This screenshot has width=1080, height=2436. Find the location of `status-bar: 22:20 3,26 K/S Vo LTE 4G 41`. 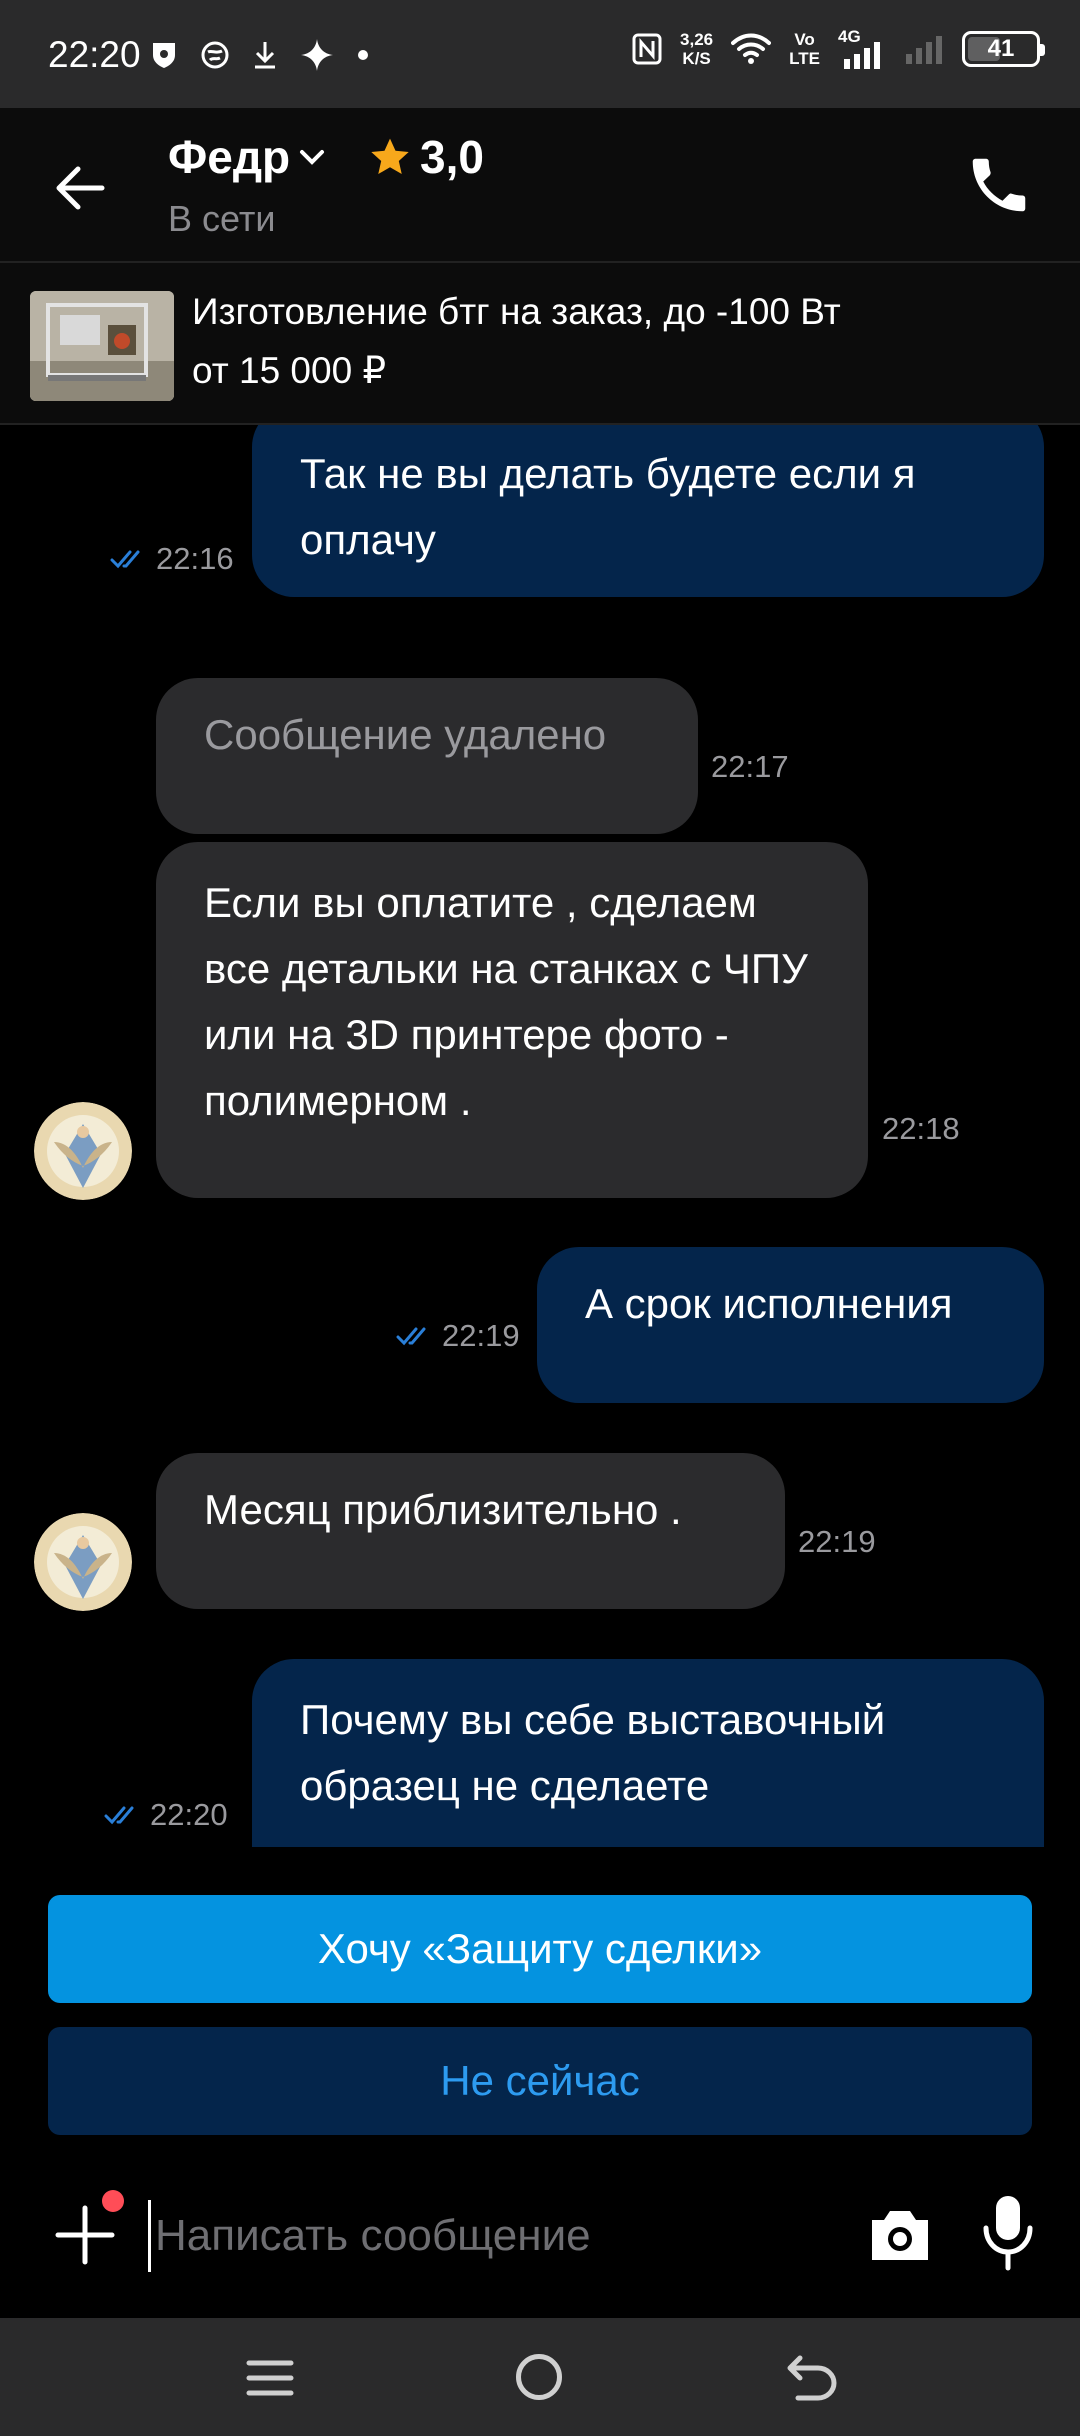

status-bar: 22:20 3,26 K/S Vo LTE 4G 41 is located at coordinates (540, 54).